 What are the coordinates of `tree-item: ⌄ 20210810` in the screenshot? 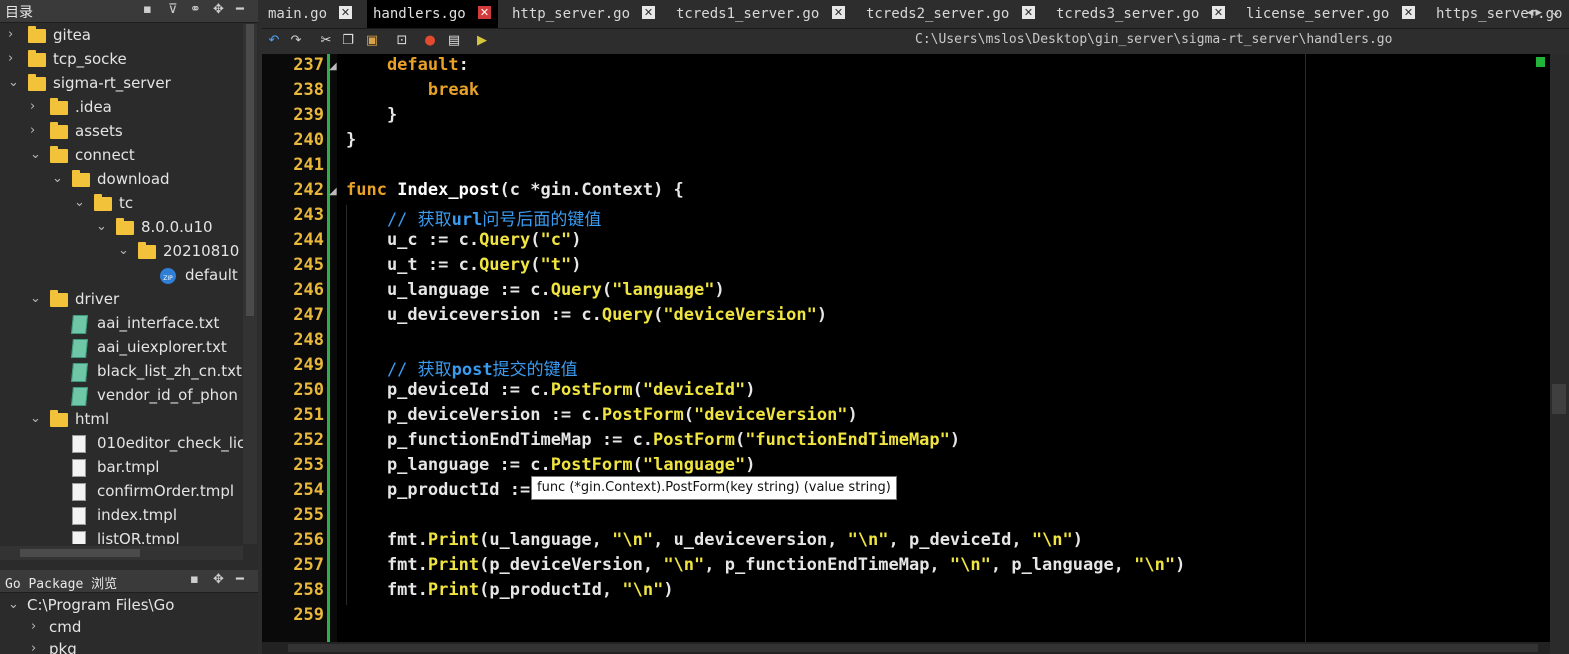 It's located at (121, 252).